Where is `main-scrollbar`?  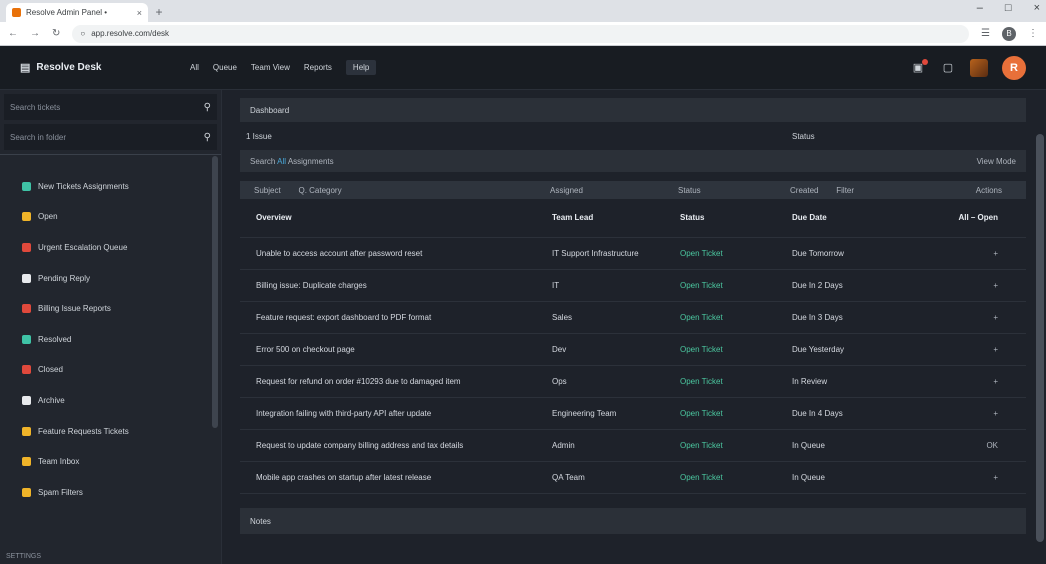 main-scrollbar is located at coordinates (1040, 338).